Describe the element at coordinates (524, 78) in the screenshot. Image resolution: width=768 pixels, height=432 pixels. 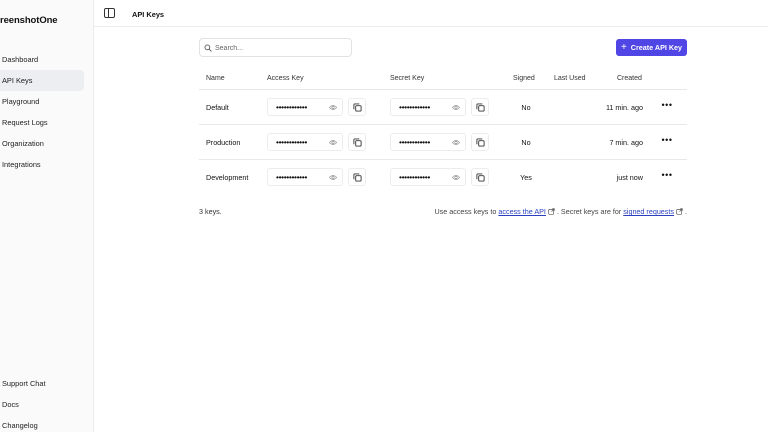
I see `column-header-signed: Signed` at that location.